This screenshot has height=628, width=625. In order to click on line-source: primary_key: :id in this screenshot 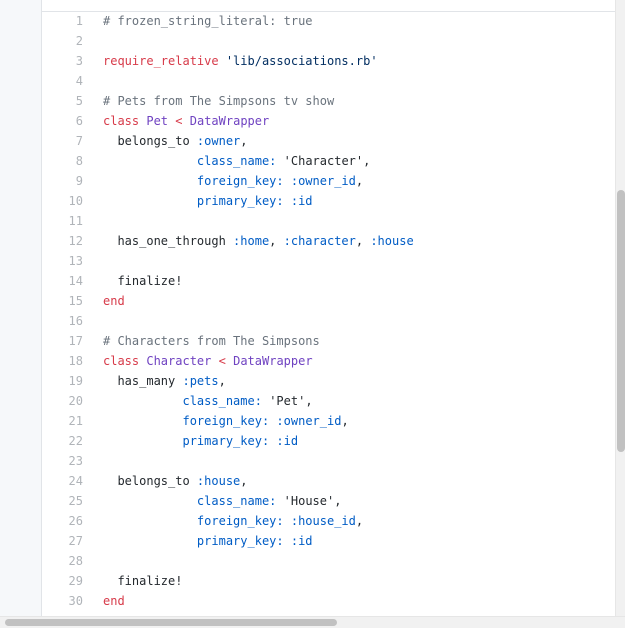, I will do `click(200, 441)`.